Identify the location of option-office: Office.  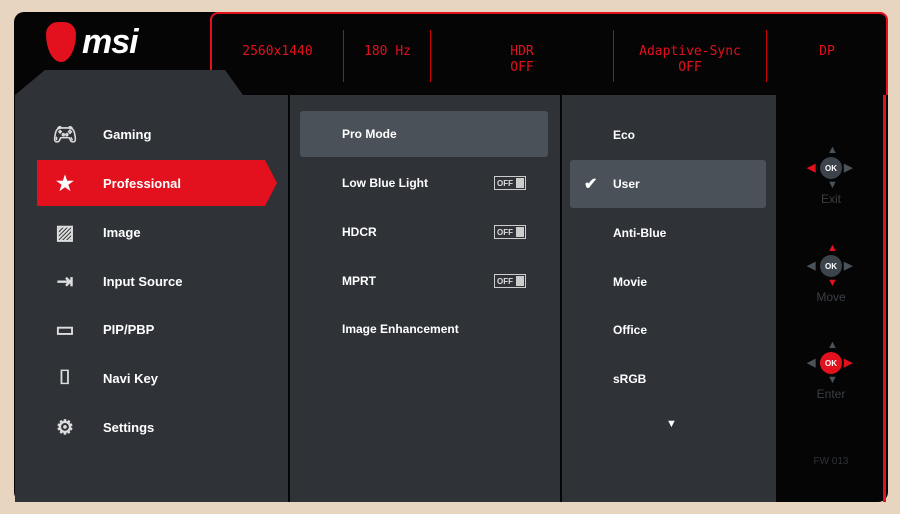
(668, 330).